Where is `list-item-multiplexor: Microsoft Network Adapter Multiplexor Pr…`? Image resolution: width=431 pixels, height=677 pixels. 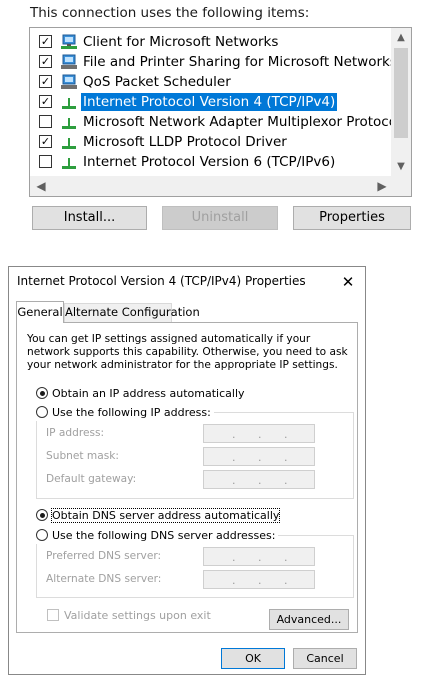 list-item-multiplexor: Microsoft Network Adapter Multiplexor Pr… is located at coordinates (211, 122).